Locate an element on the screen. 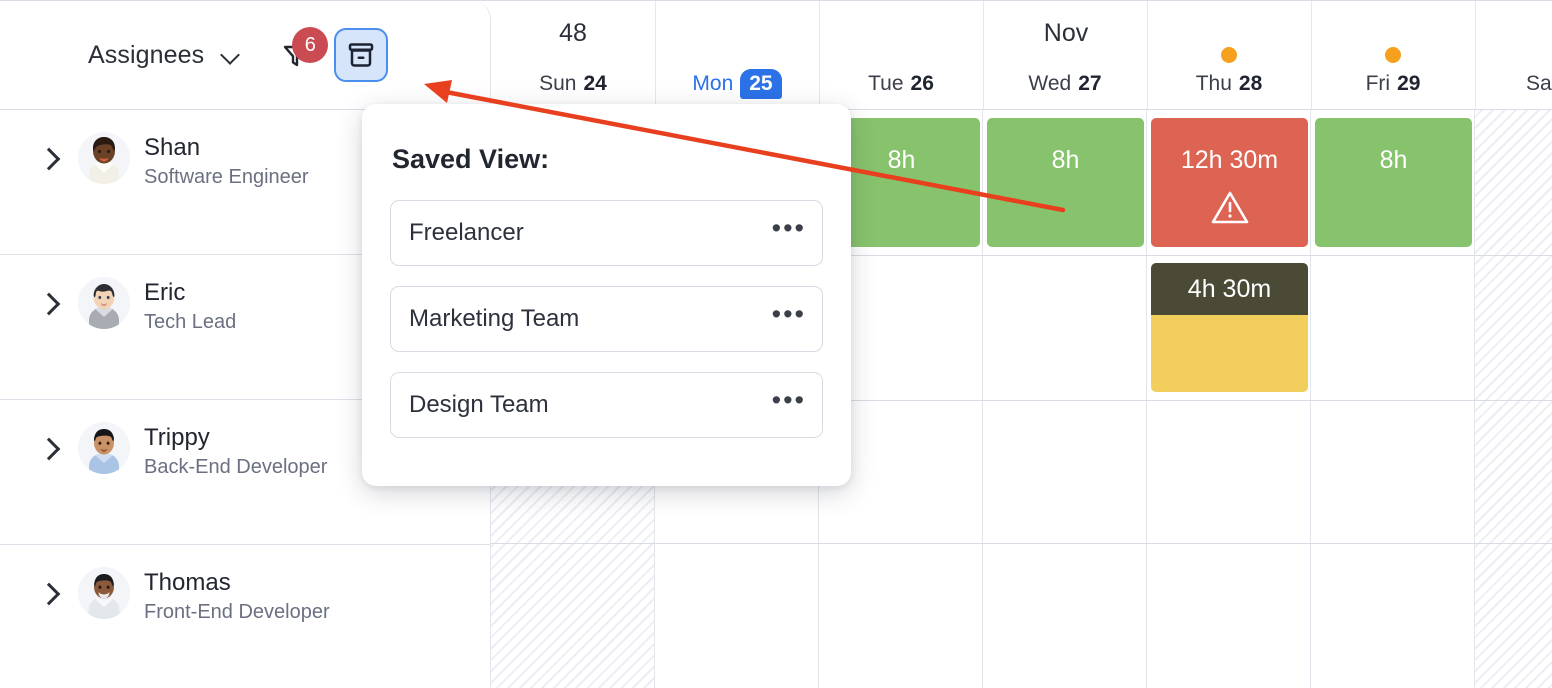 The height and width of the screenshot is (688, 1552). task-secondary-segment is located at coordinates (1229, 353).